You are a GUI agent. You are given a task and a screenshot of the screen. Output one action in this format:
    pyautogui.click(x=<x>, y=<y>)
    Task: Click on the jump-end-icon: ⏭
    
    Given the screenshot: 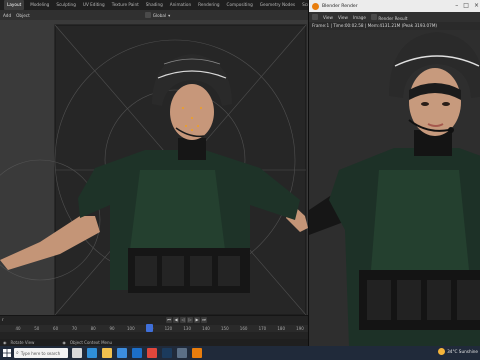 What is the action you would take?
    pyautogui.click(x=204, y=320)
    